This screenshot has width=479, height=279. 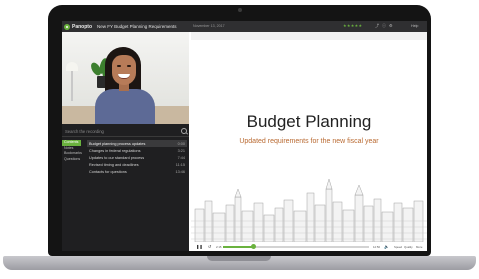 What do you see at coordinates (238, 247) in the screenshot?
I see `seek-progress` at bounding box center [238, 247].